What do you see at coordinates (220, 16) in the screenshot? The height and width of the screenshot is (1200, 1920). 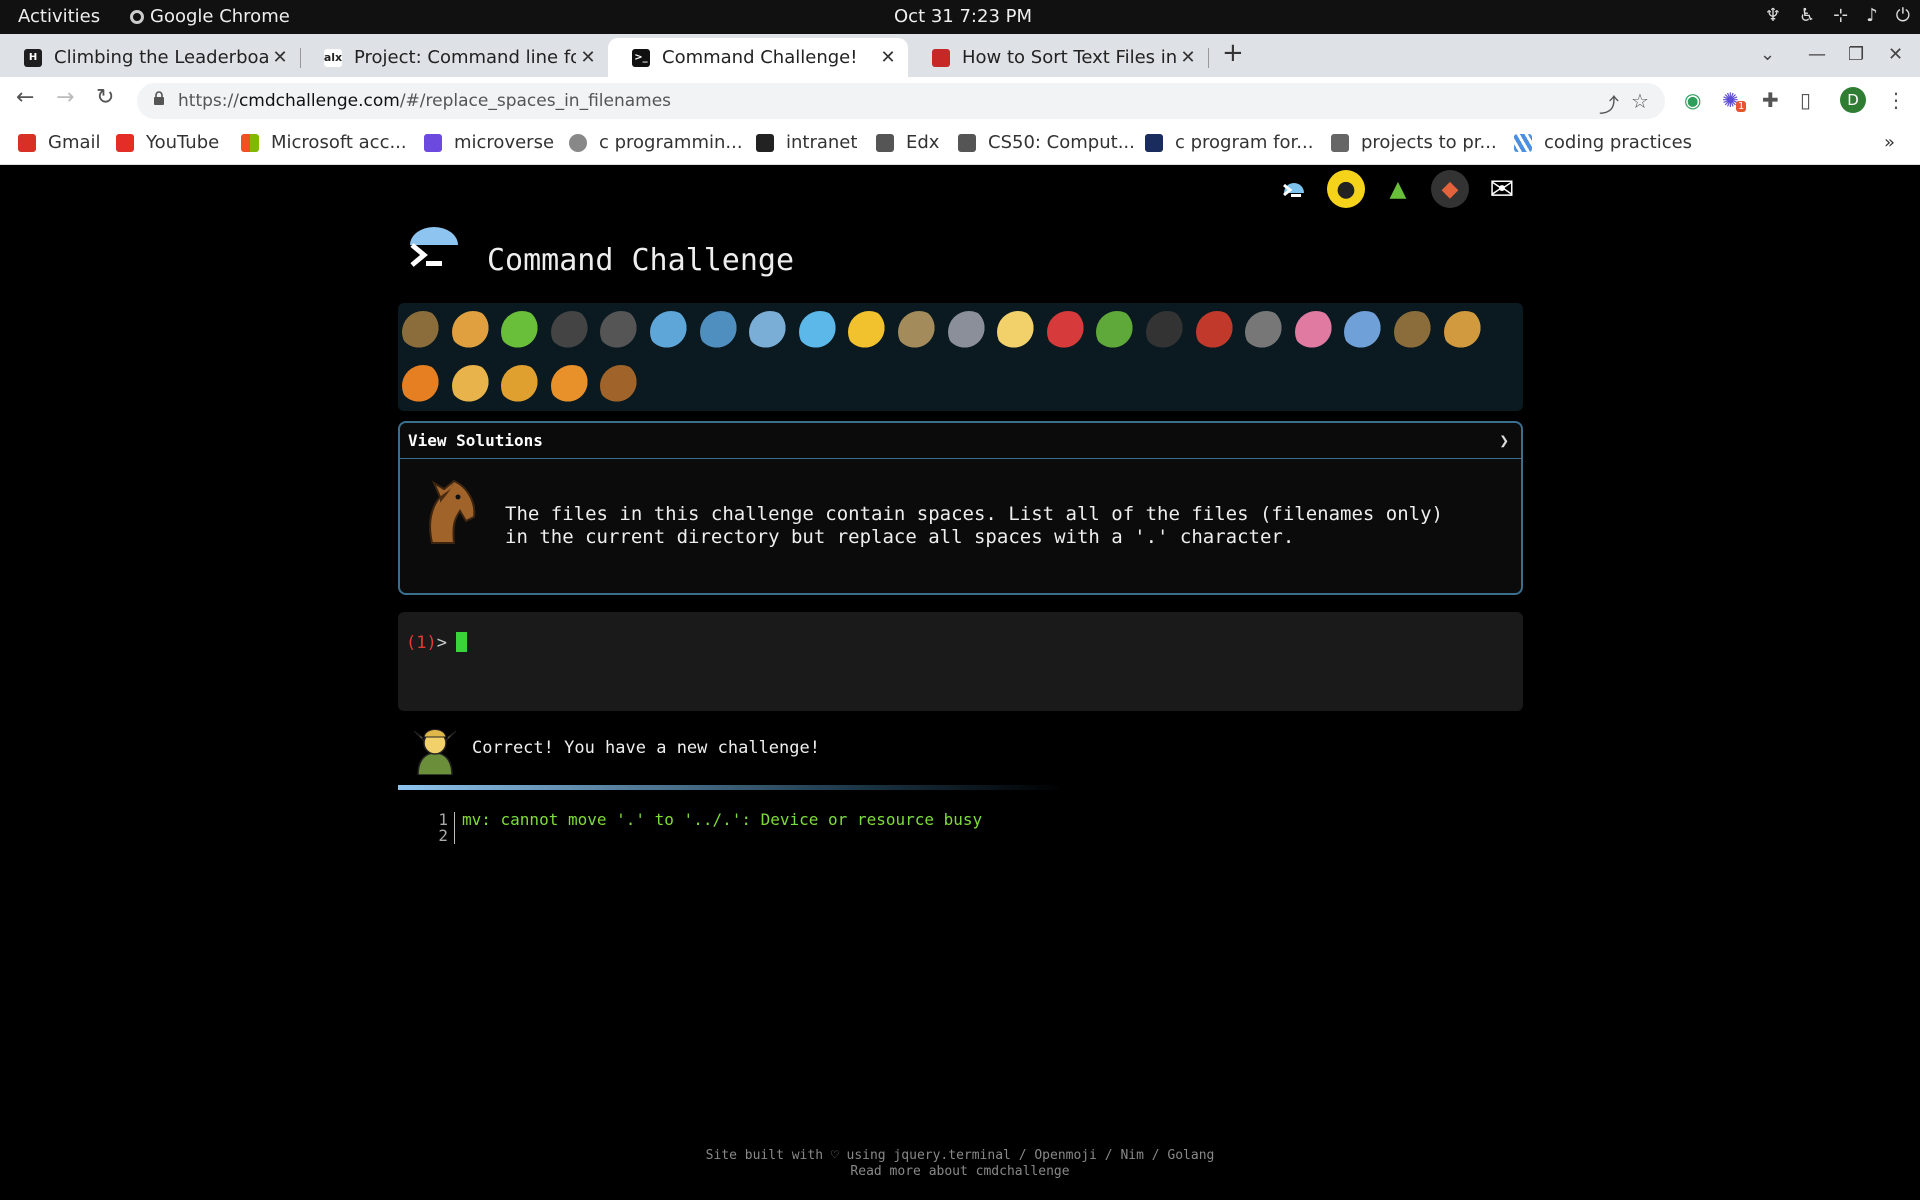 I see `app-name: Google Chrome` at bounding box center [220, 16].